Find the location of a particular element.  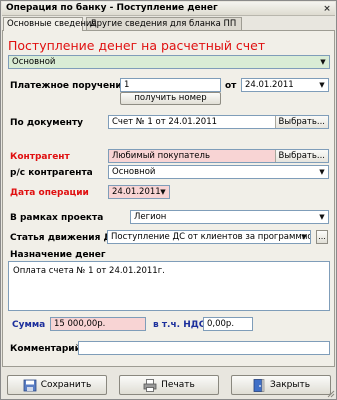

close-window-icon: × is located at coordinates (327, 9).